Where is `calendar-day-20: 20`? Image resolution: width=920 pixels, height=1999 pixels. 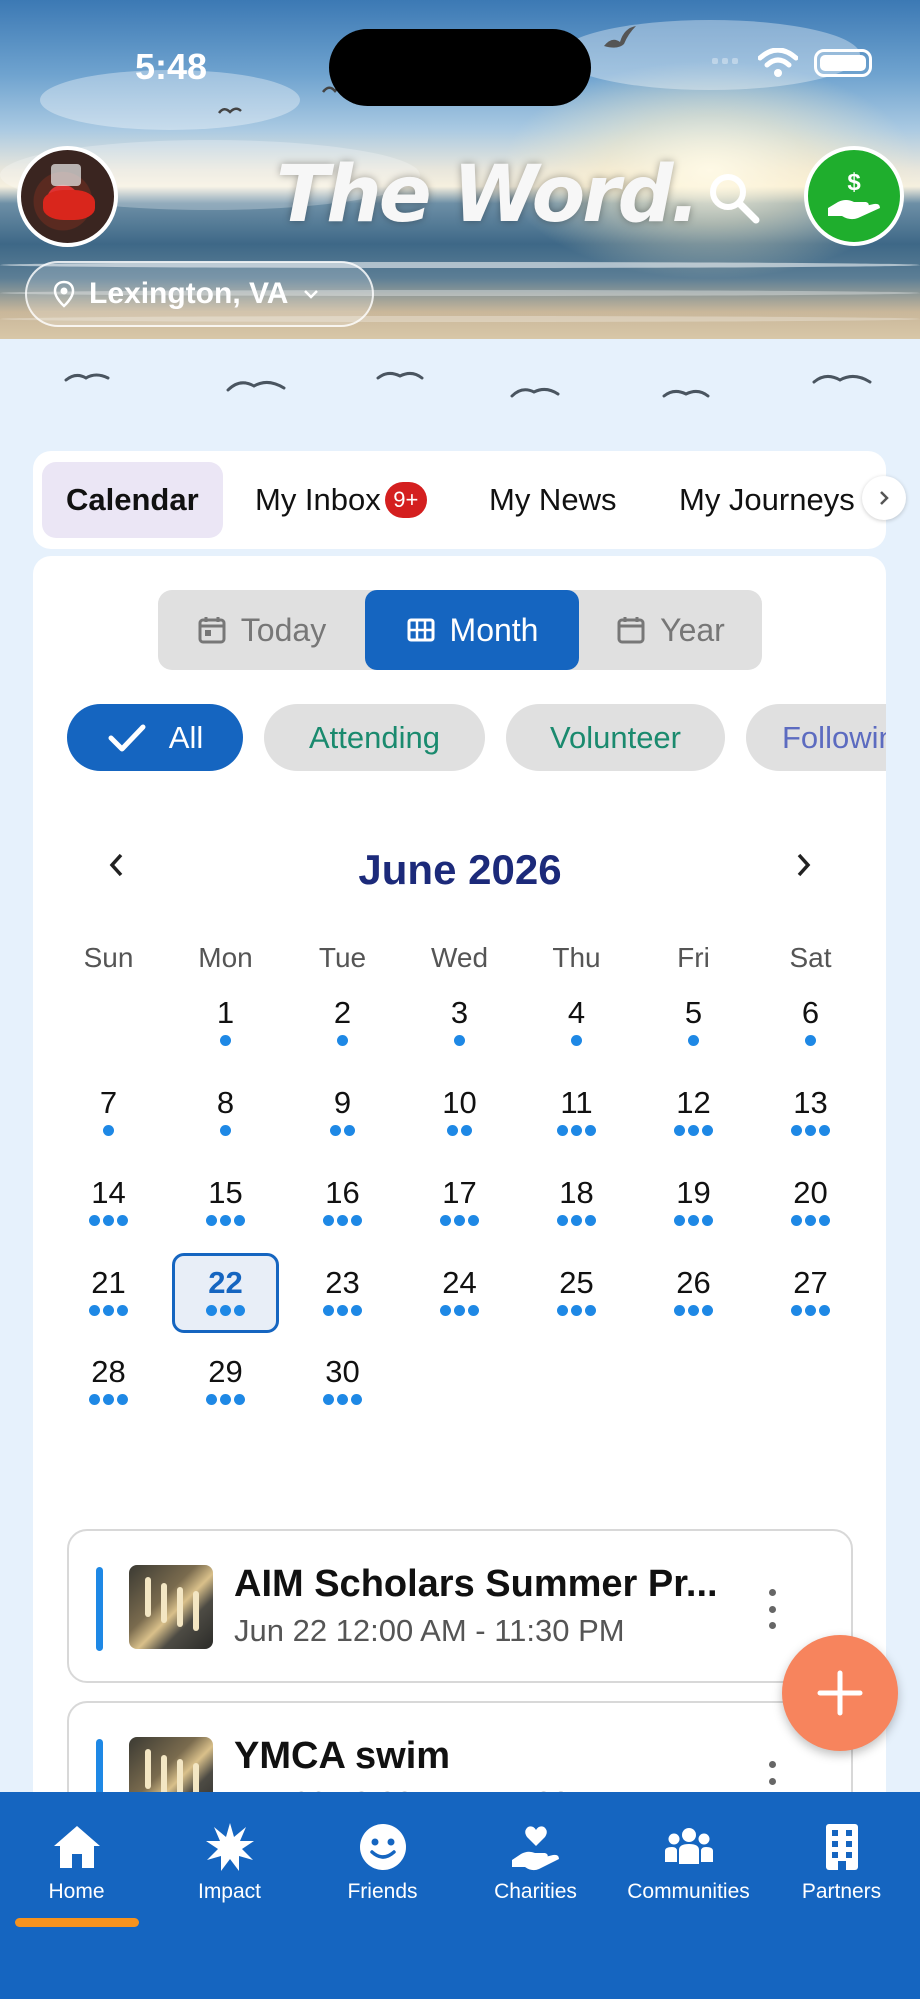
calendar-day-20: 20 is located at coordinates (810, 1200).